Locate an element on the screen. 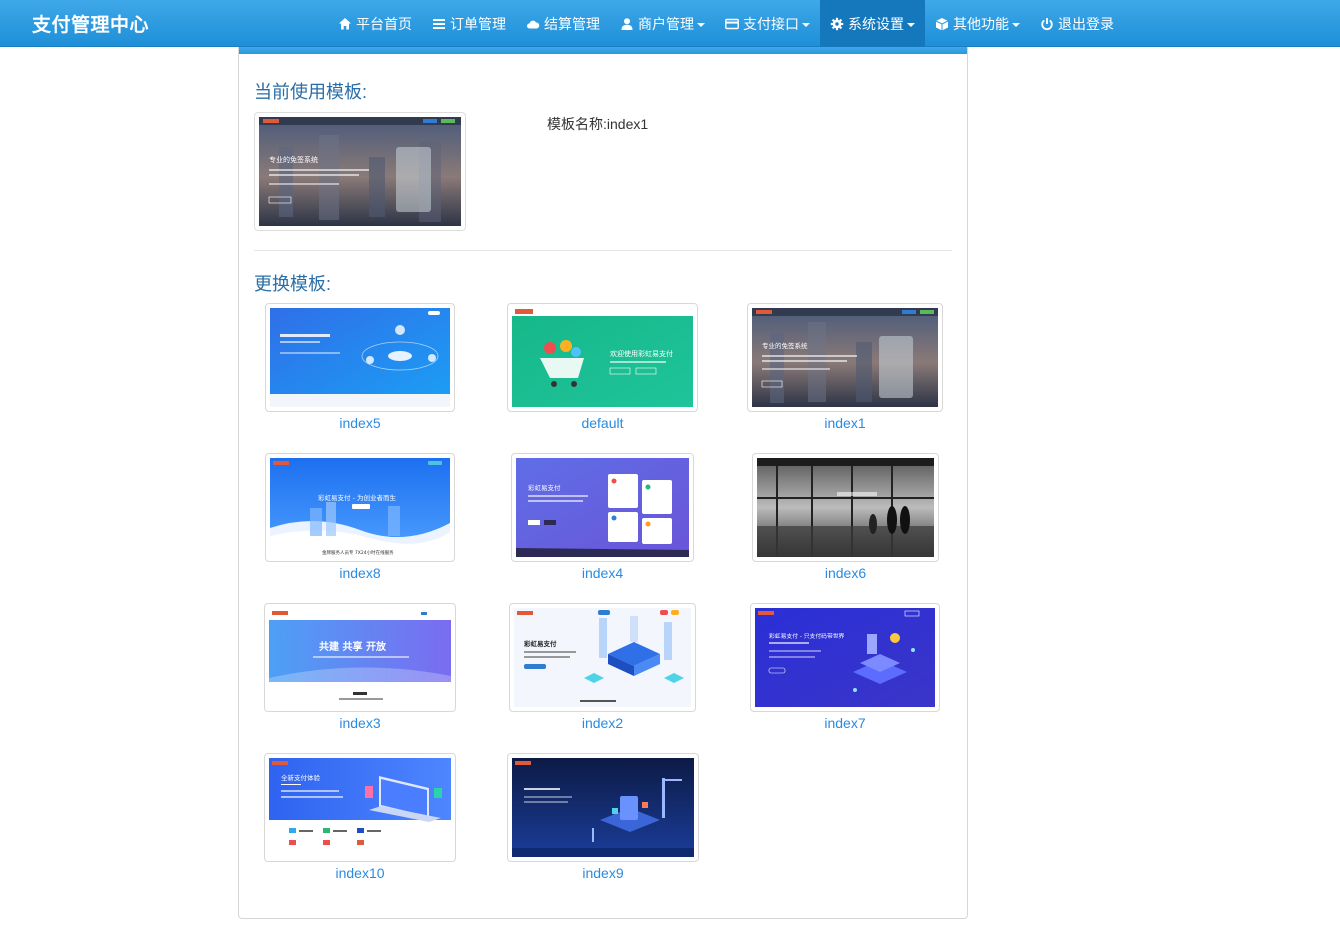 The image size is (1340, 928). template-thumbnail: 全新支付体验 is located at coordinates (360, 807).